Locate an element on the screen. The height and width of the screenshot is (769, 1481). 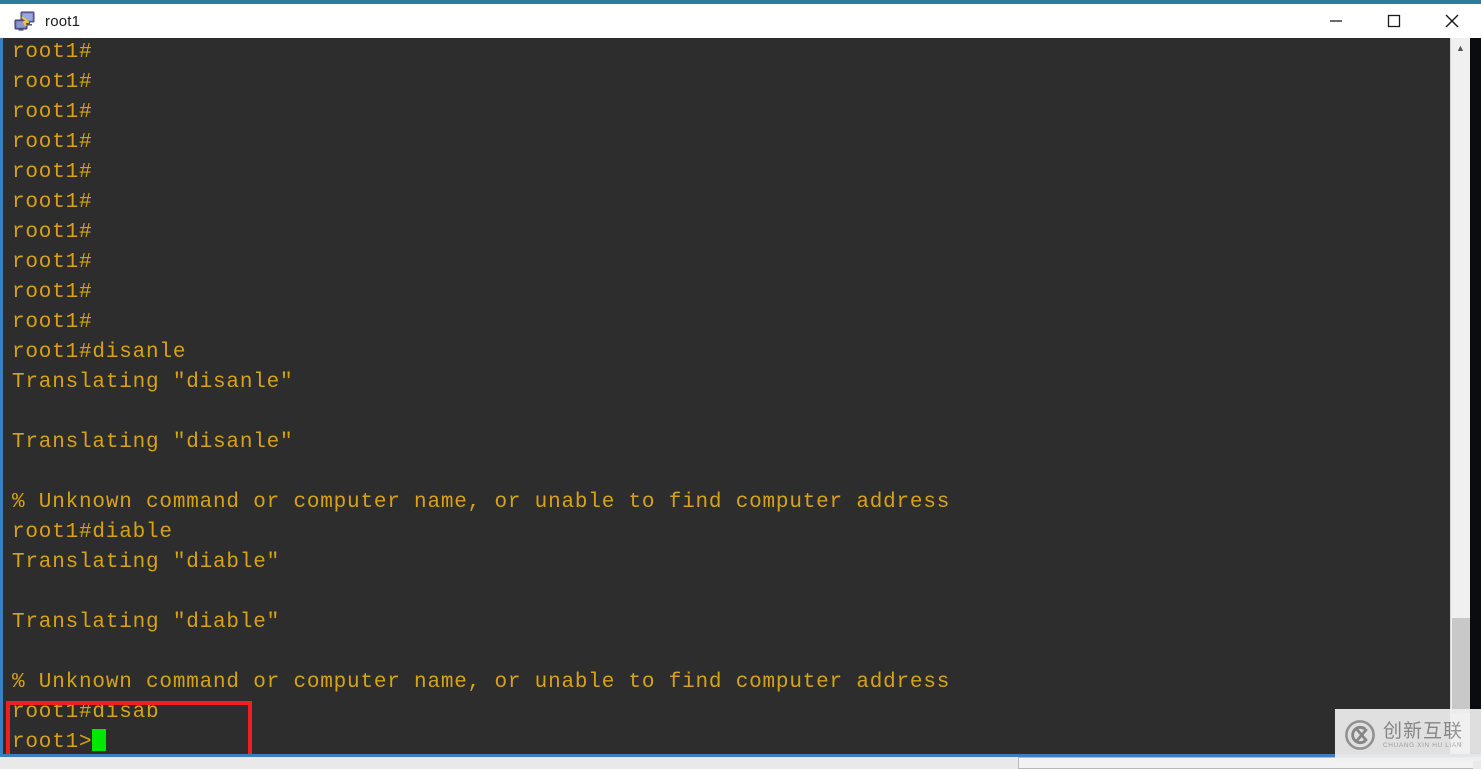
minimize-icon is located at coordinates (1336, 21).